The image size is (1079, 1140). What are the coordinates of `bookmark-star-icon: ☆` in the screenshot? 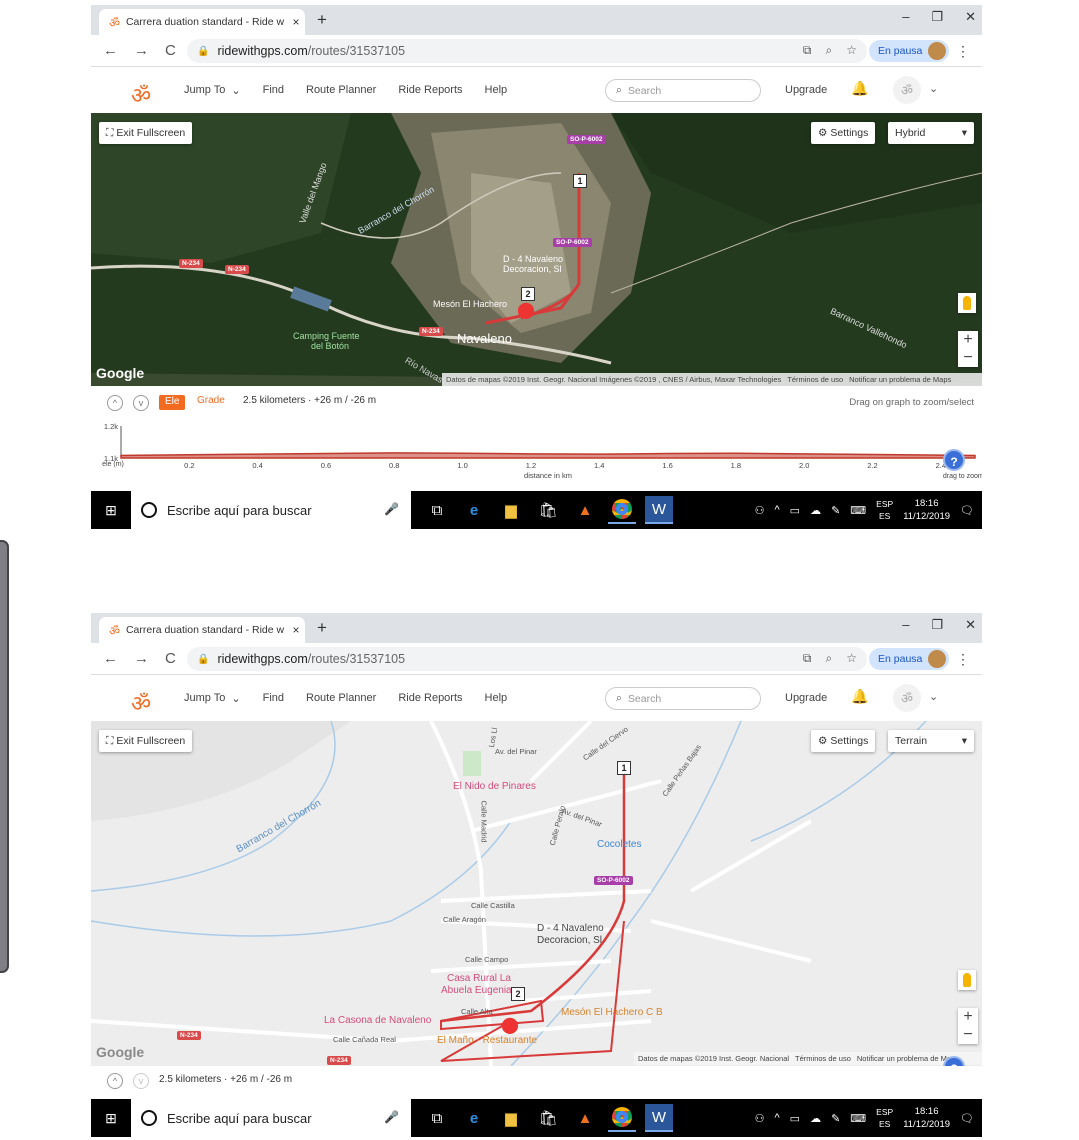 It's located at (851, 50).